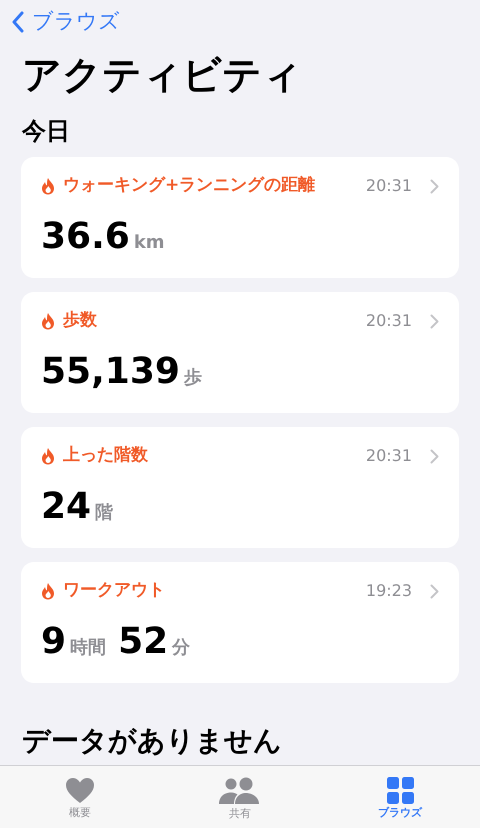 The image size is (480, 828). I want to click on back-icon, so click(18, 22).